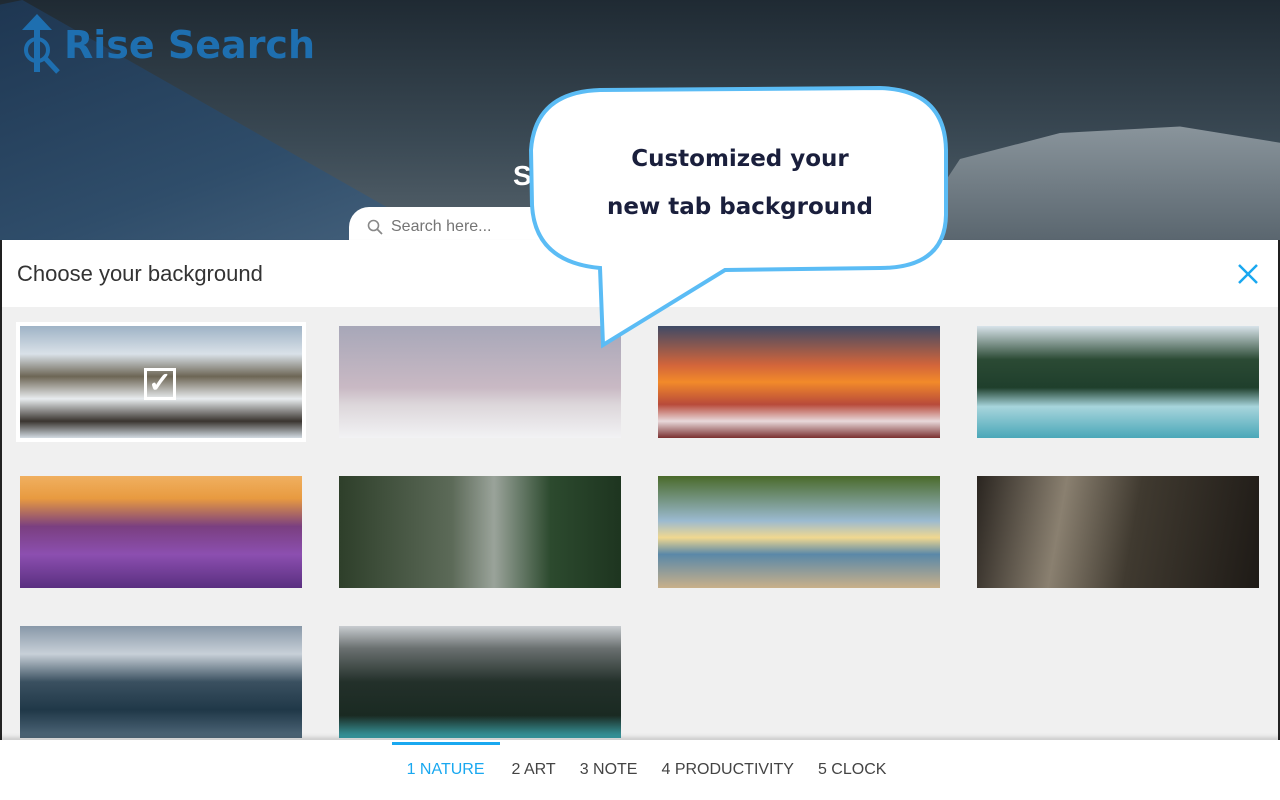  Describe the element at coordinates (522, 175) in the screenshot. I see `hero-heading: S` at that location.